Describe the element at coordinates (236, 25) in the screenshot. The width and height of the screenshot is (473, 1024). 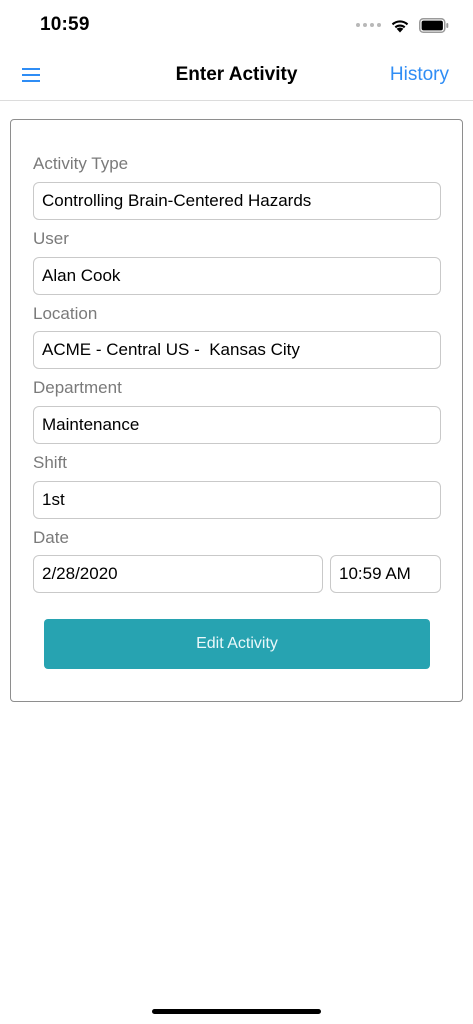
I see `status-bar: 10:59` at that location.